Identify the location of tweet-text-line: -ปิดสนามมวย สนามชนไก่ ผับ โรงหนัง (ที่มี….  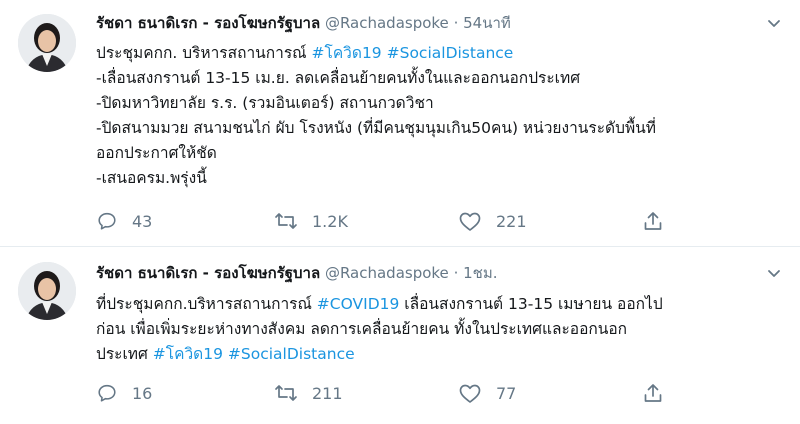
(436, 128).